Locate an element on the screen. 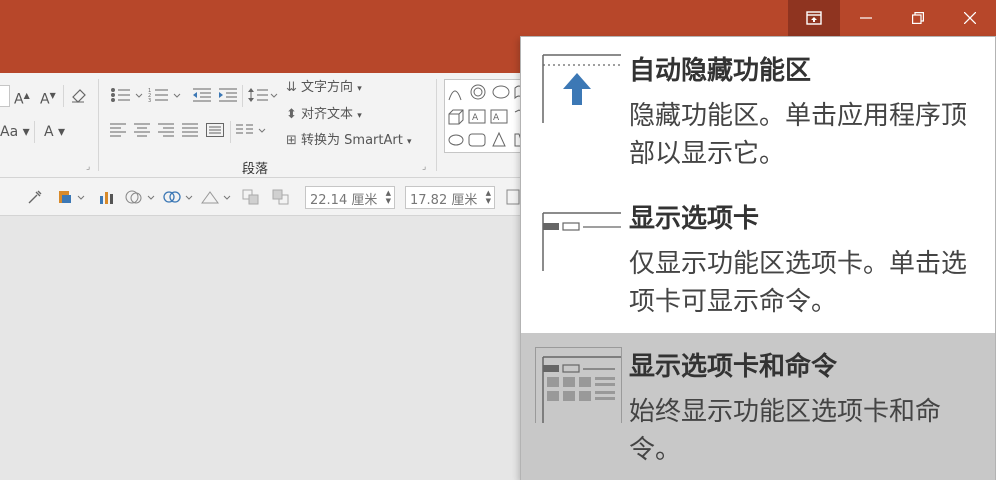 The height and width of the screenshot is (480, 996). menu-item-description: 始终显示功能区选项卡和命令。 is located at coordinates (785, 431).